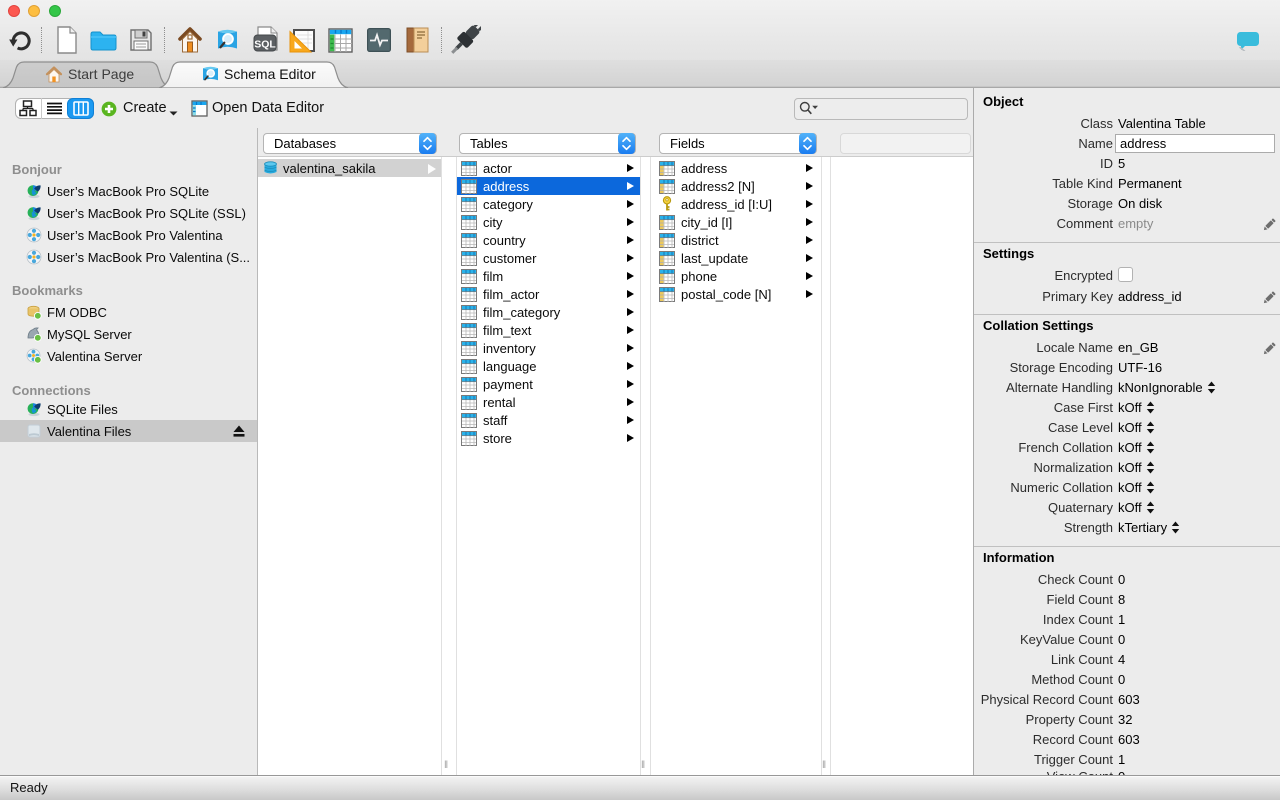 Image resolution: width=1280 pixels, height=800 pixels. I want to click on svg-text: Schema Editor, so click(270, 74).